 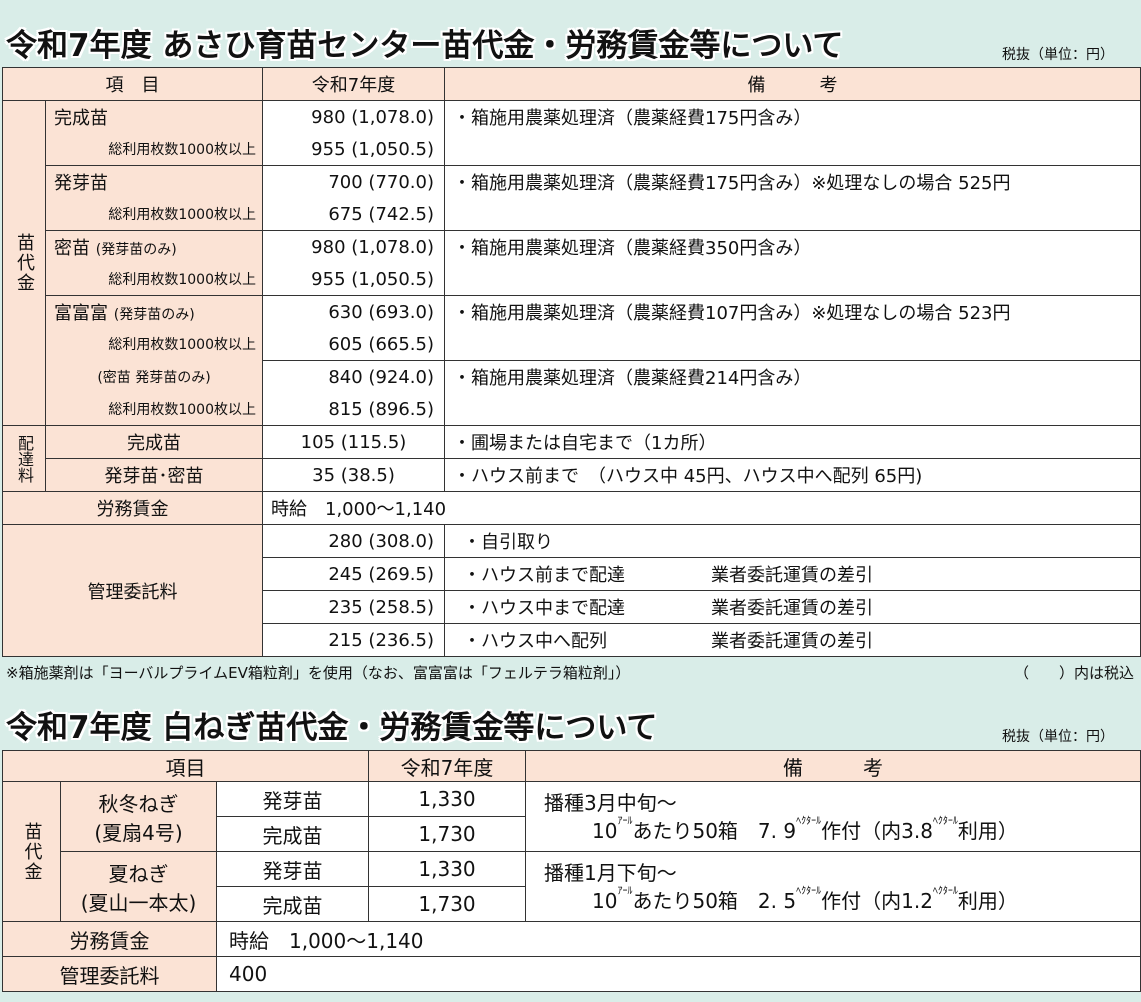 What do you see at coordinates (72, 248) in the screenshot?
I see `mitsu-label: 密苗` at bounding box center [72, 248].